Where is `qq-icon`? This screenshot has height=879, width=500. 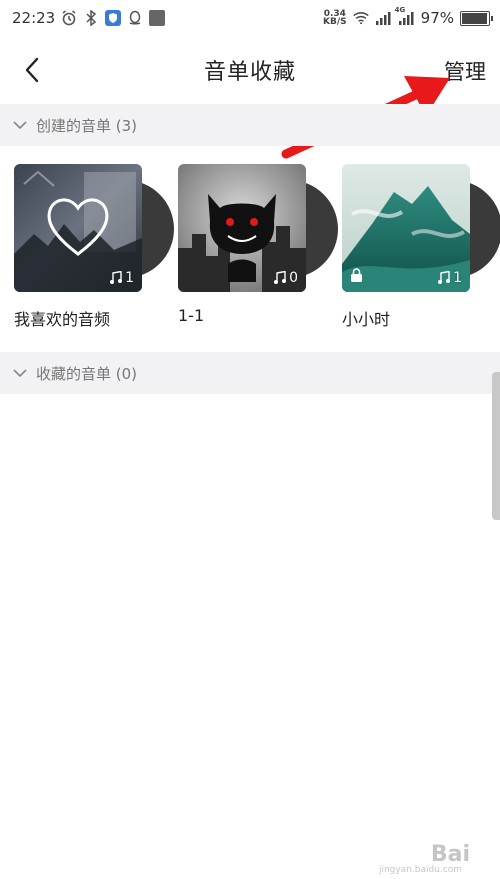 qq-icon is located at coordinates (135, 18).